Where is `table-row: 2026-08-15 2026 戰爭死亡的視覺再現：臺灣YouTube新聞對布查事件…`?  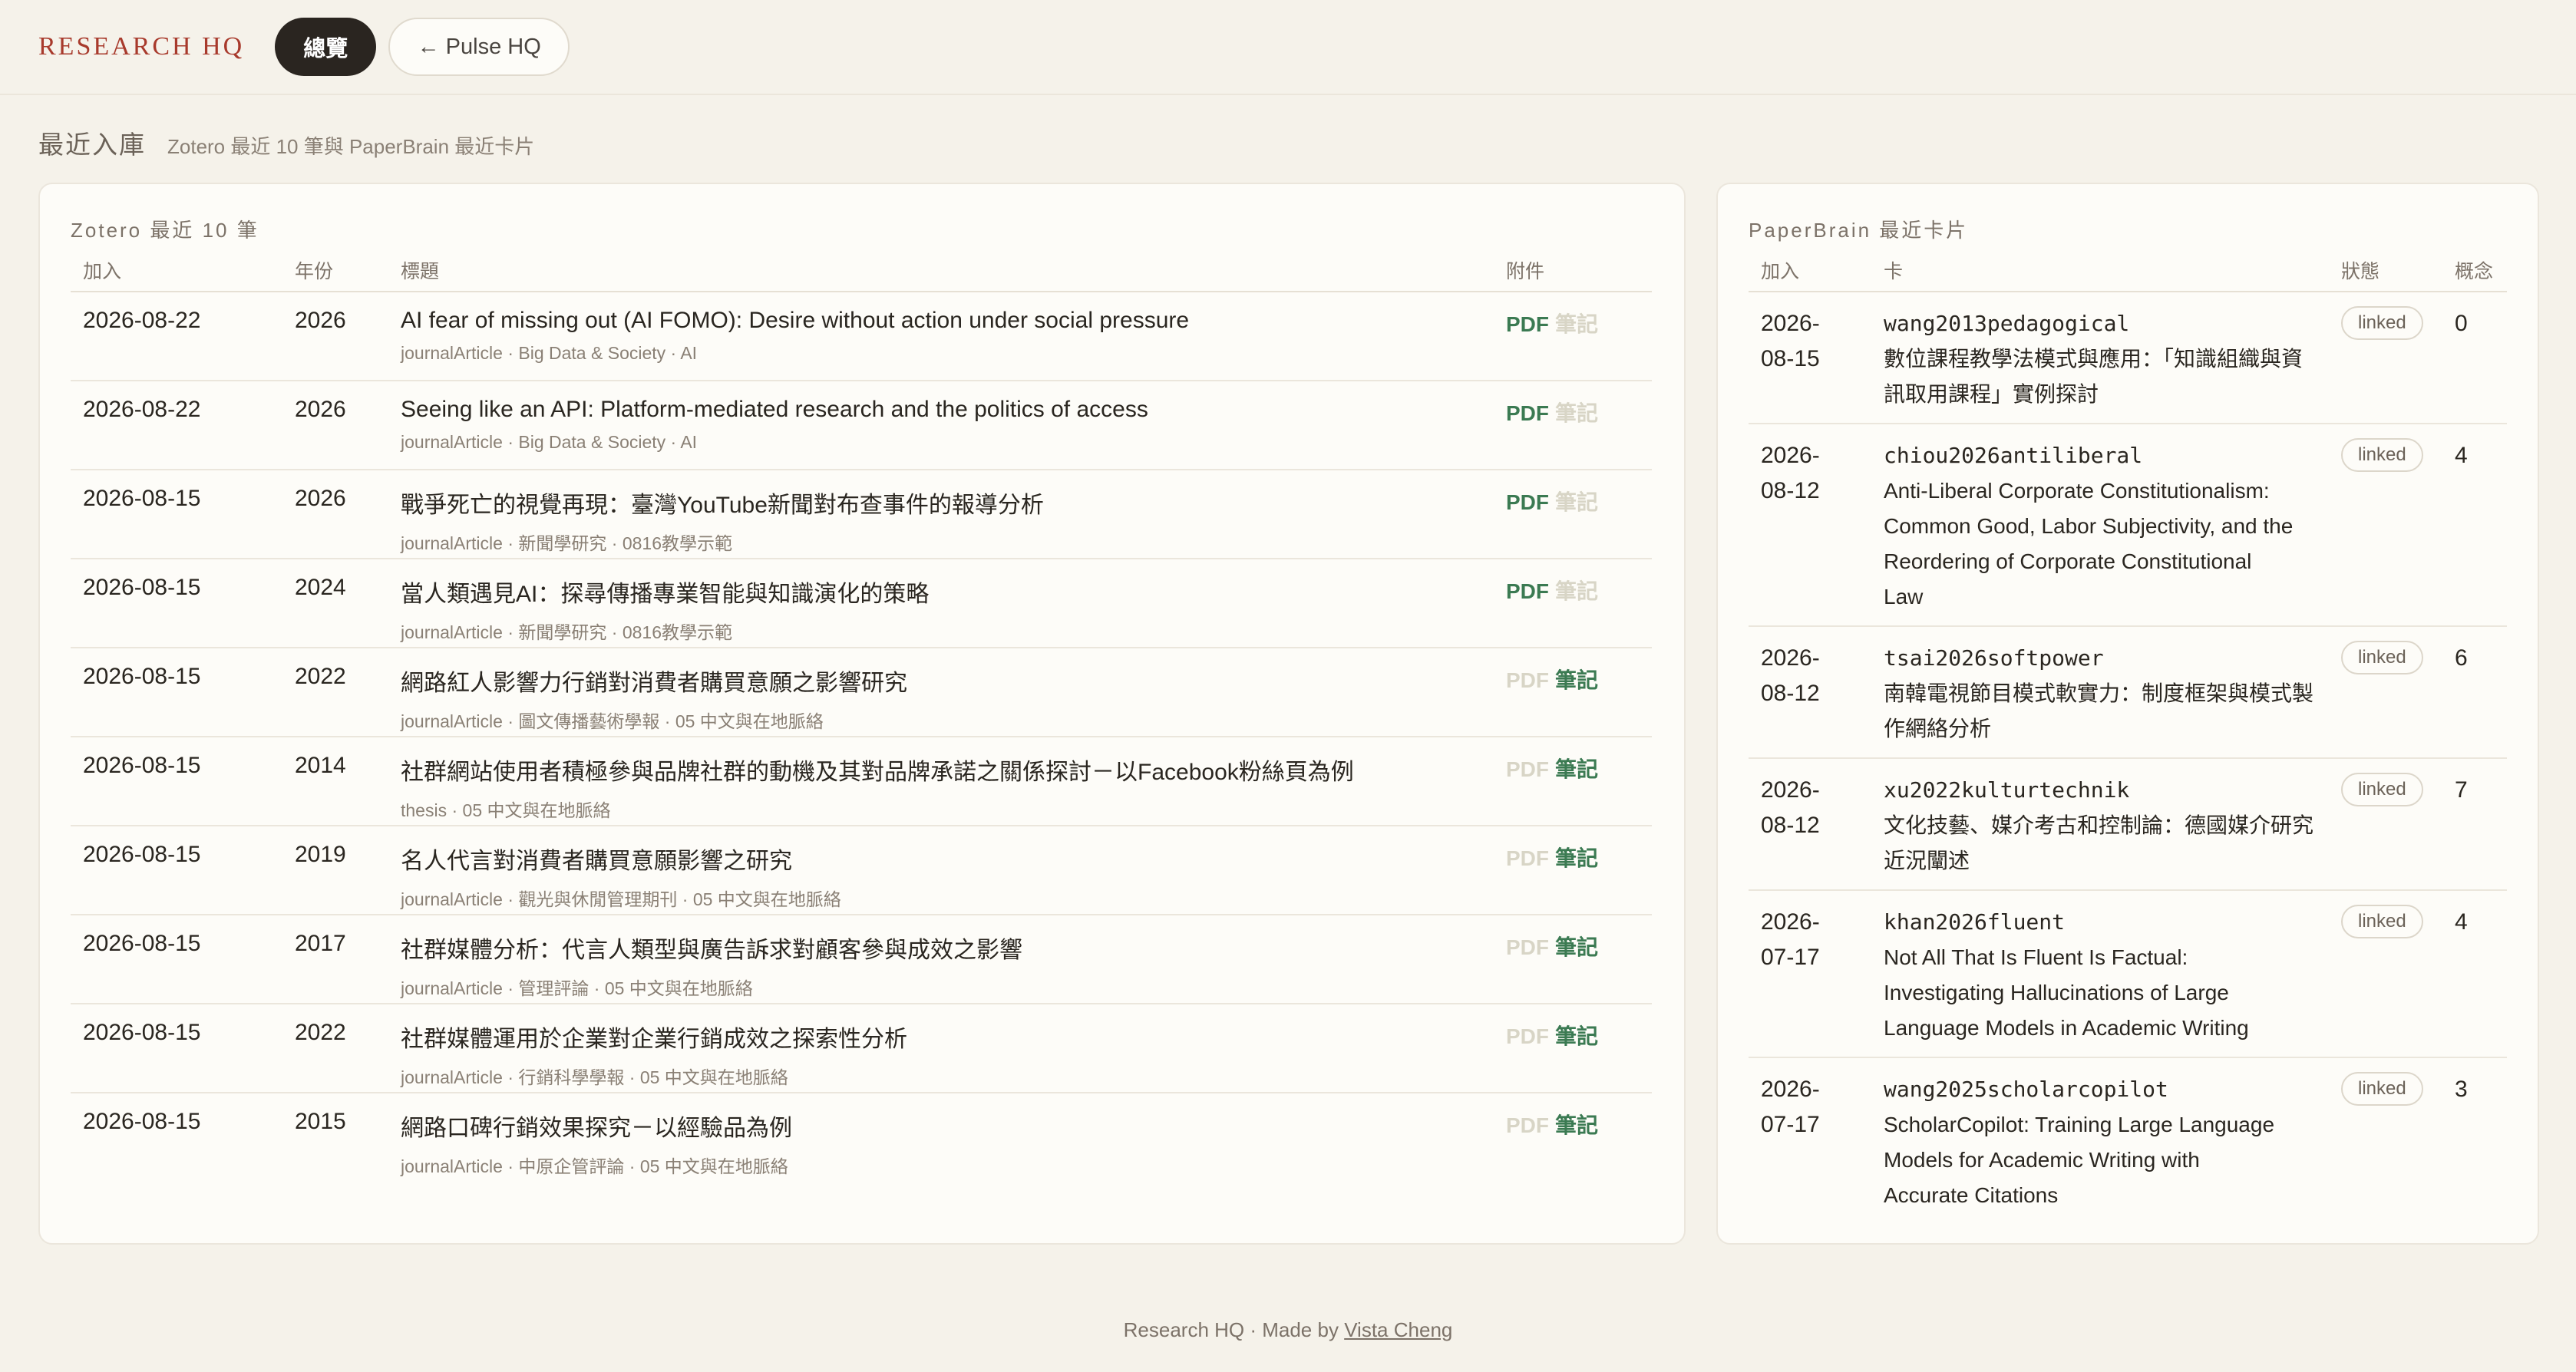
table-row: 2026-08-15 2026 戰爭死亡的視覺再現：臺灣YouTube新聞對布查事件… is located at coordinates (861, 514).